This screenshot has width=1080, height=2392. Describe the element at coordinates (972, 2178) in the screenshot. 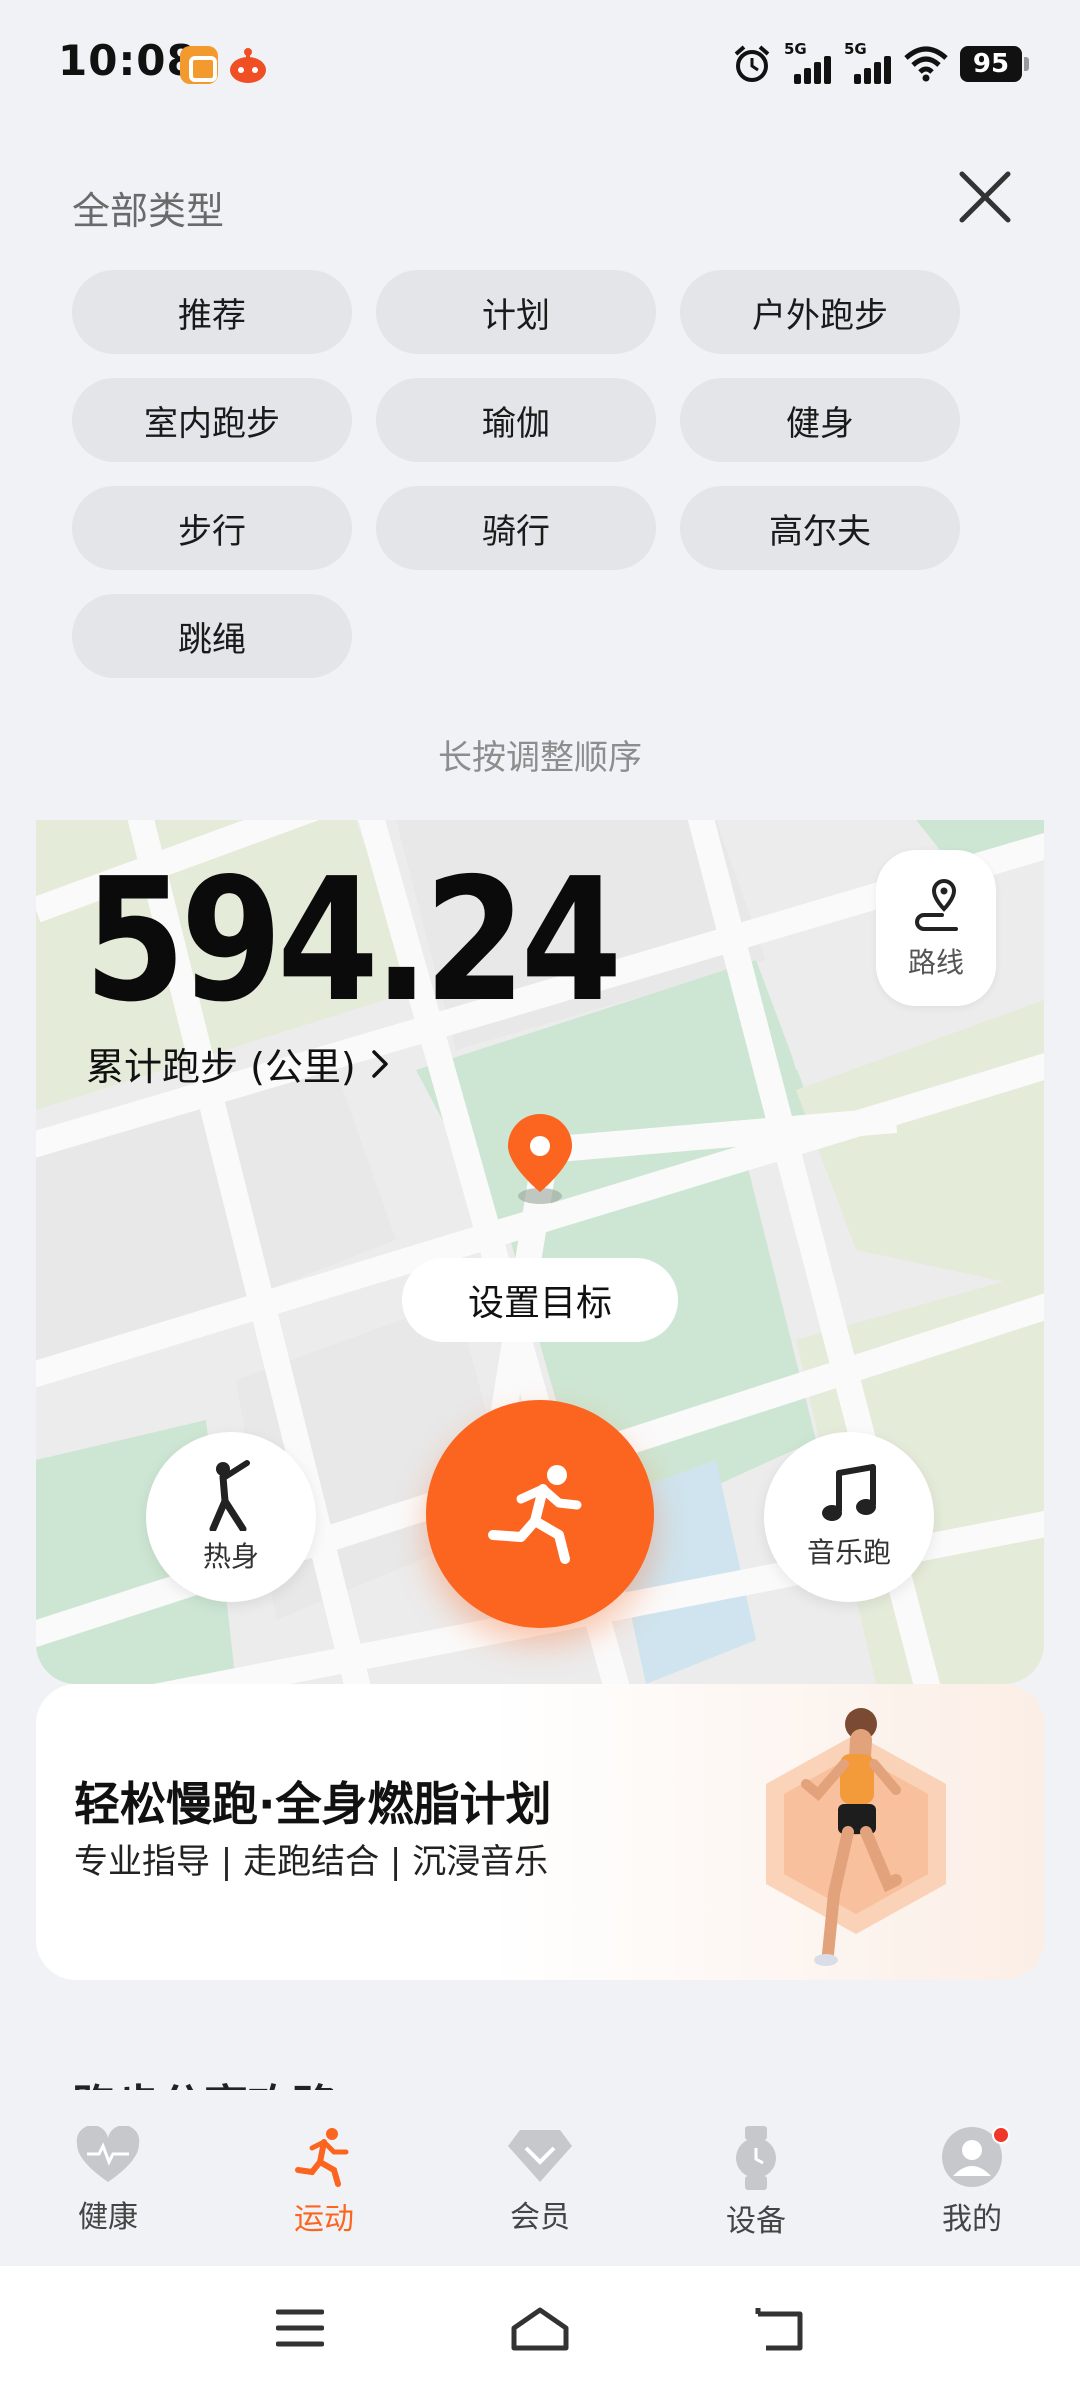

I see `nav-me: 我的` at that location.